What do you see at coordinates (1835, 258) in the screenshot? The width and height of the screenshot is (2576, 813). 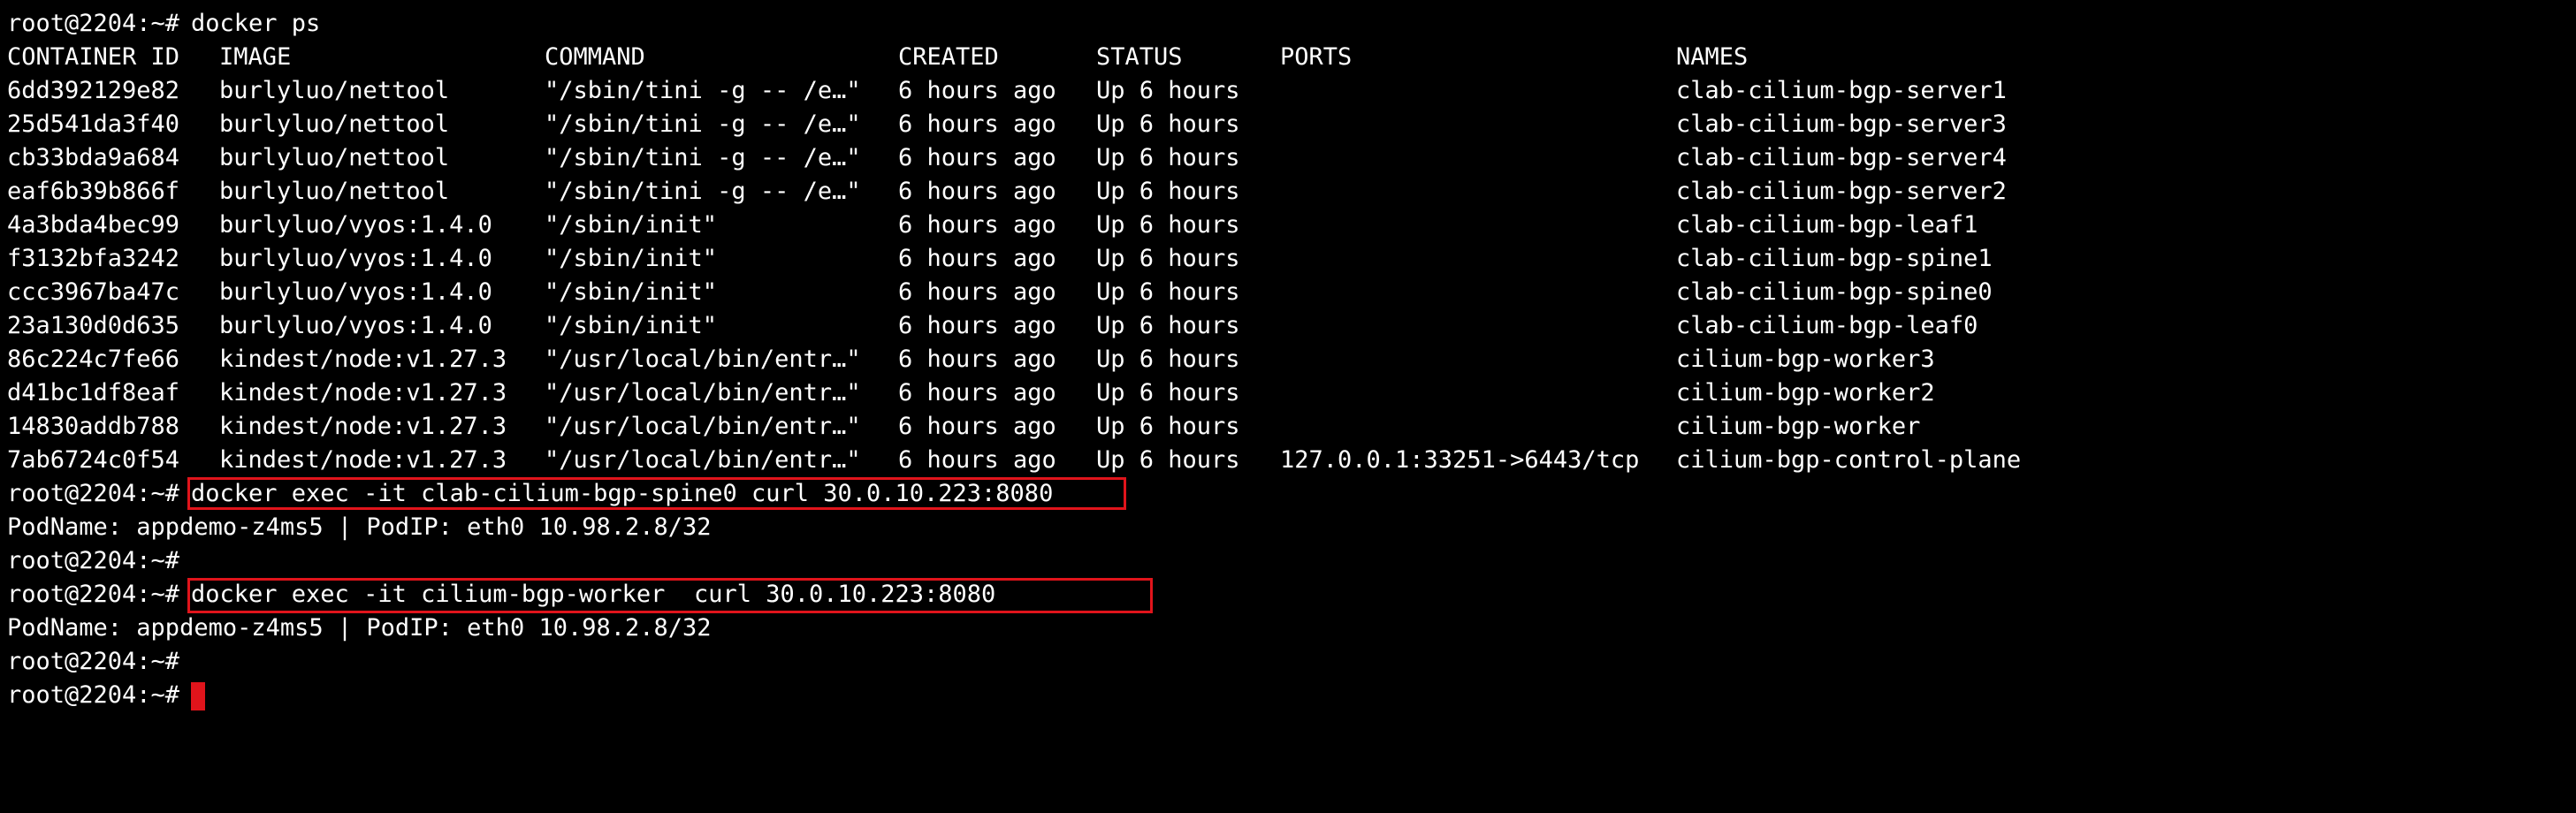 I see `cell-names: clab-cilium-bgp-spine1` at bounding box center [1835, 258].